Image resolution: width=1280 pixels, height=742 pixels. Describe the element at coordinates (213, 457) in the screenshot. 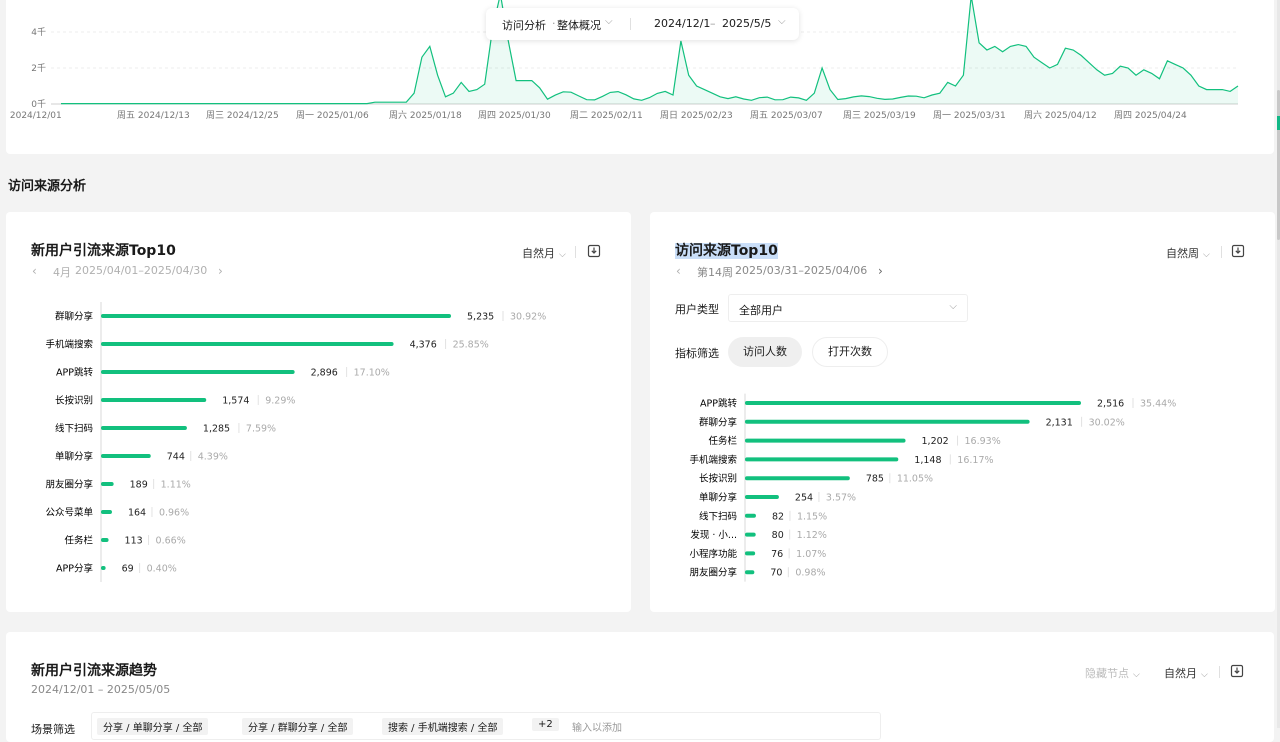

I see `bar-percent-label: 4.39%` at that location.